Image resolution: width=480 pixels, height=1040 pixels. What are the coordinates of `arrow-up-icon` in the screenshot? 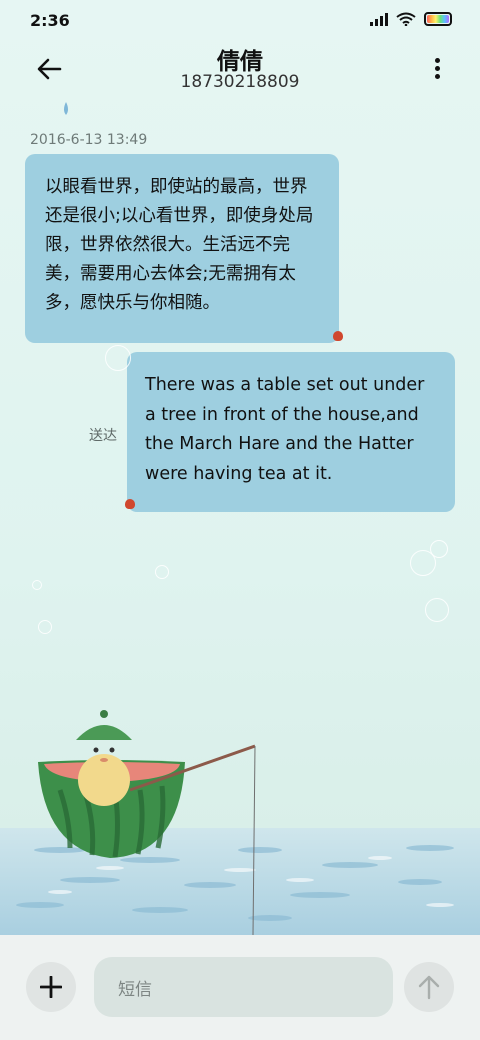 It's located at (429, 987).